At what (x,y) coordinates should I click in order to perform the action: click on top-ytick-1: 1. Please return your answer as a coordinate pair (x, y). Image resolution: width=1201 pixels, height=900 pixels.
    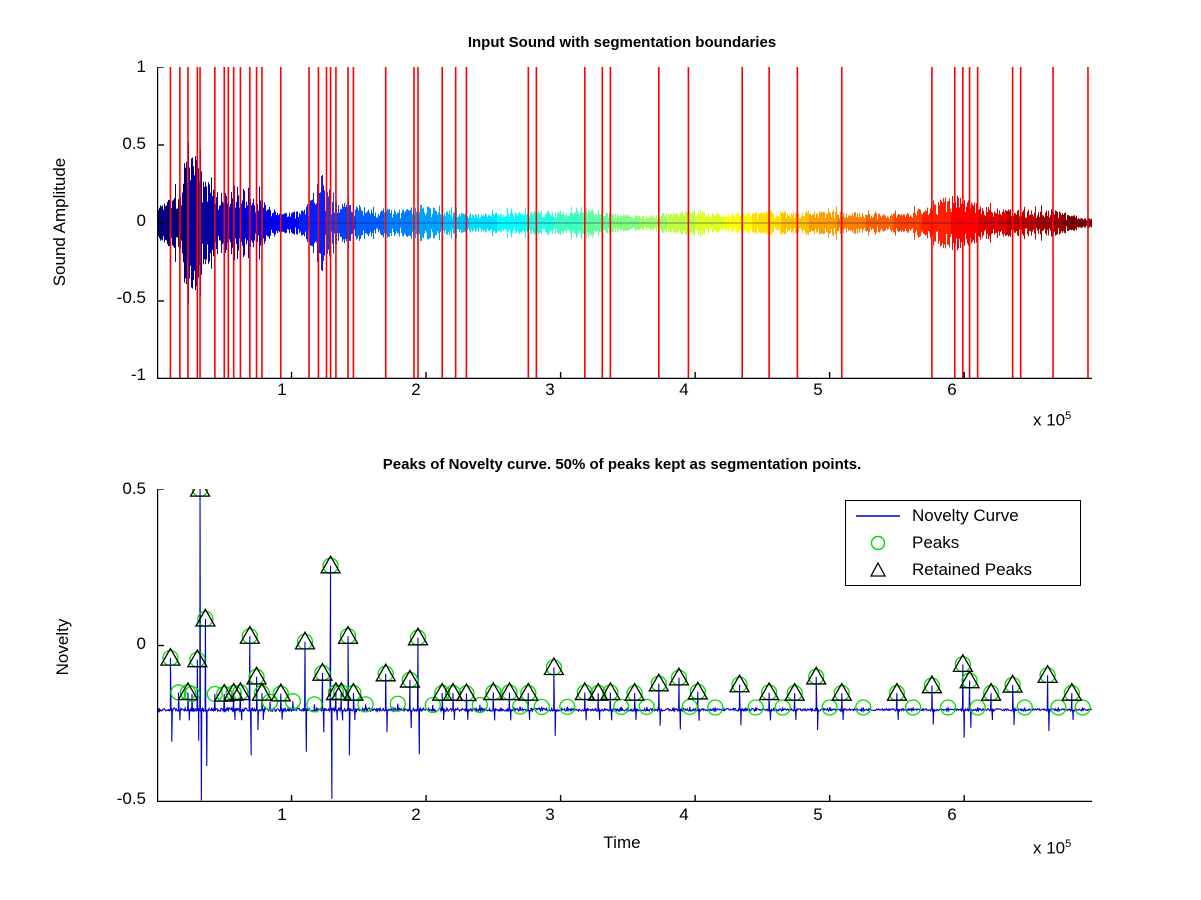
    Looking at the image, I should click on (141, 66).